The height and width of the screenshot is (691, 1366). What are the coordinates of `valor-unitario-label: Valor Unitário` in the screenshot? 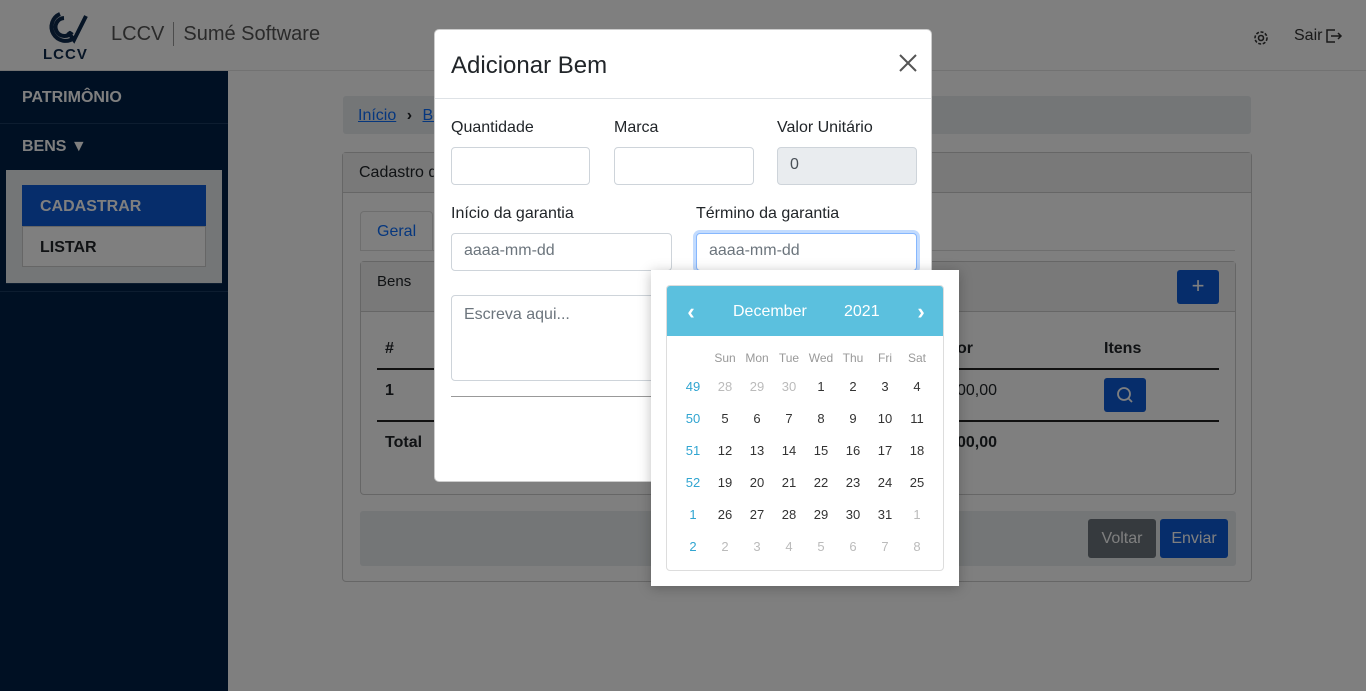 It's located at (825, 127).